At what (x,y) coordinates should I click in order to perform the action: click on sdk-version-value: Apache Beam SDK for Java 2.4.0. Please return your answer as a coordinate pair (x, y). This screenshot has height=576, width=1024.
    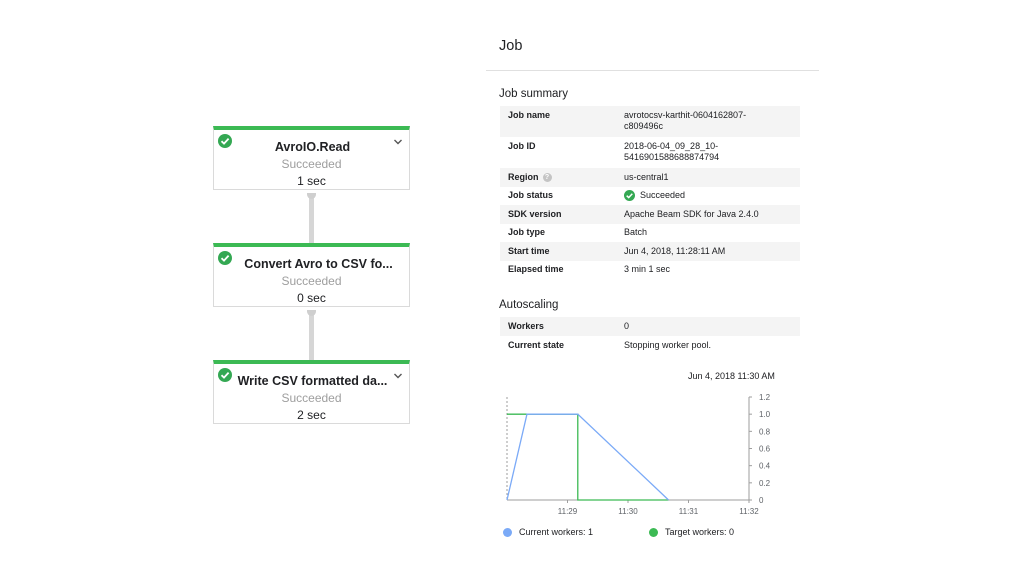
    Looking at the image, I should click on (691, 213).